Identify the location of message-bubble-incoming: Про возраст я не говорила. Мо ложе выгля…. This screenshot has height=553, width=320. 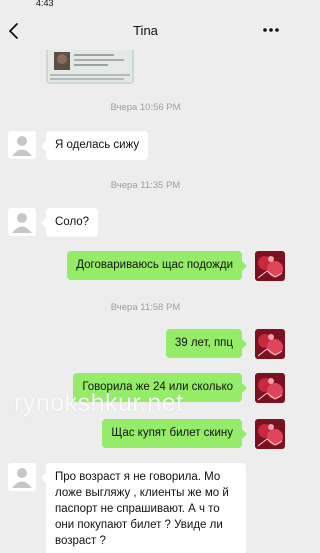
(143, 508).